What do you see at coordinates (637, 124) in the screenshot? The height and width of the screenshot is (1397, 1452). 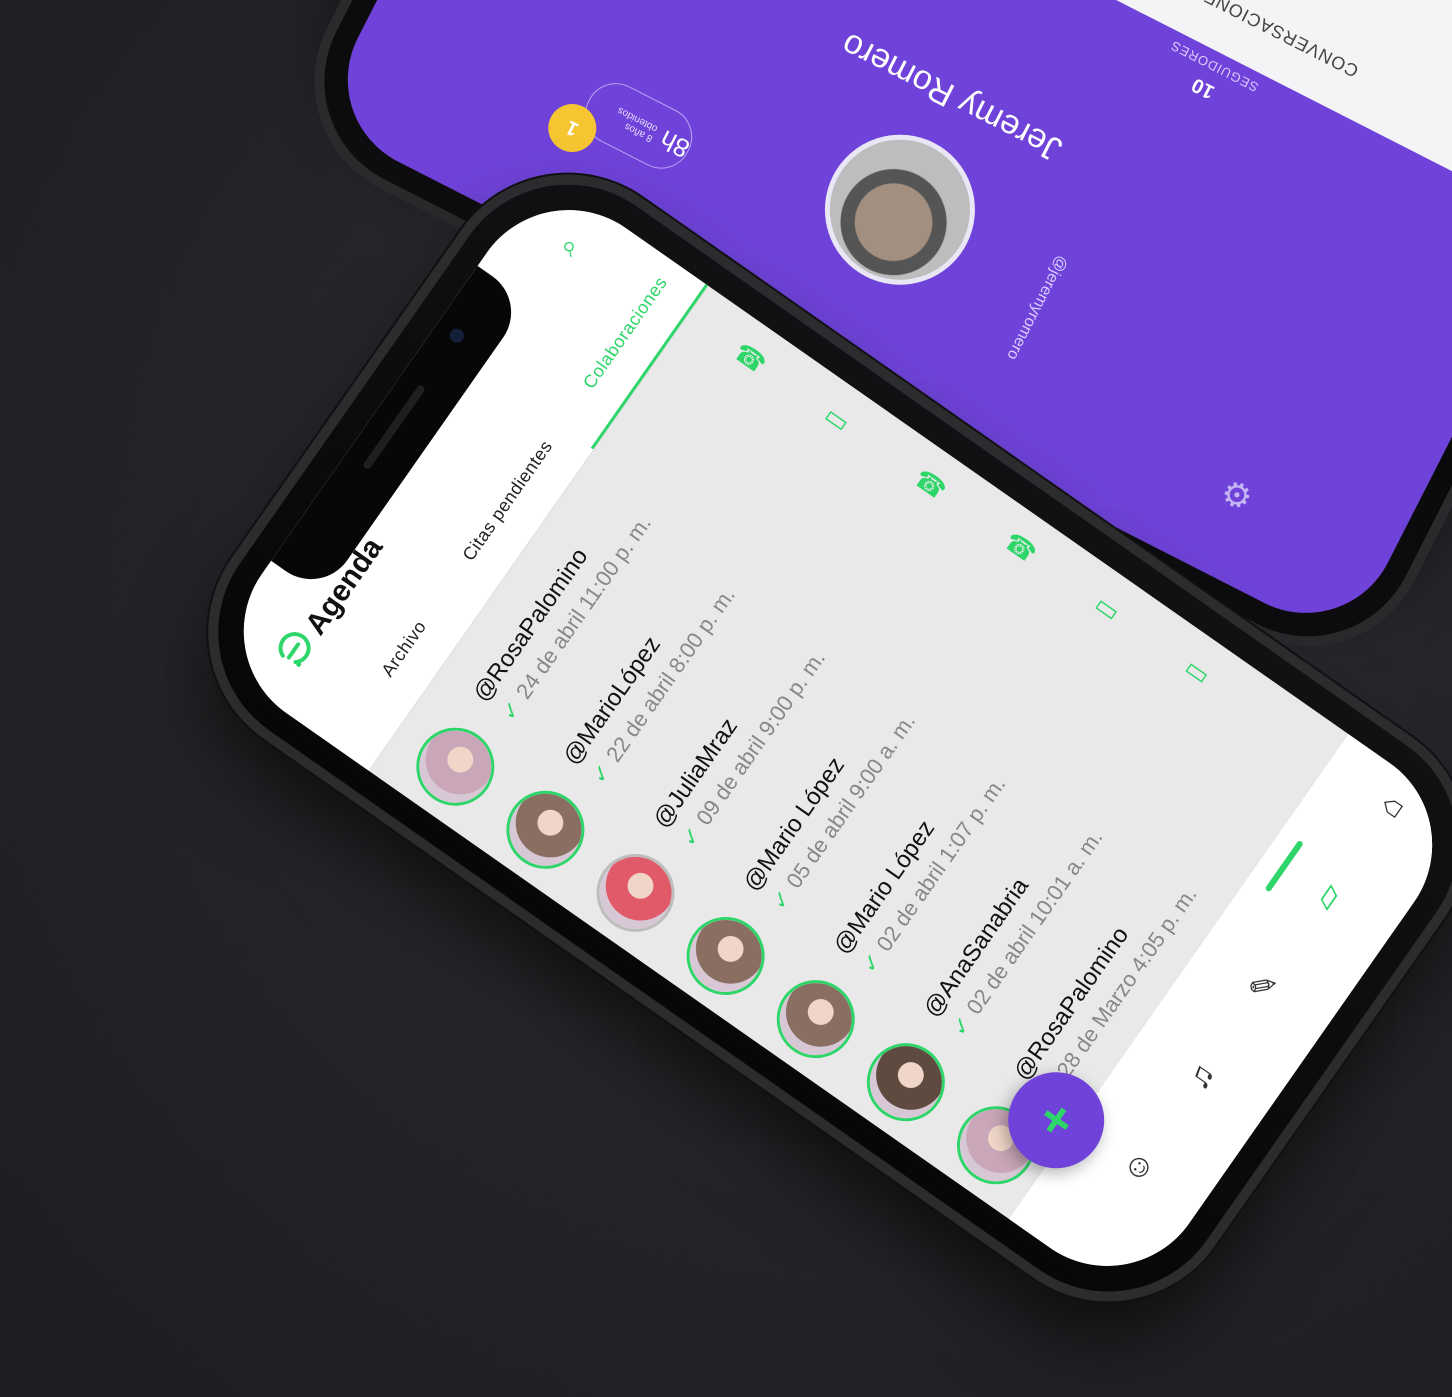 I see `hours-sub: 8 años obtenidos` at bounding box center [637, 124].